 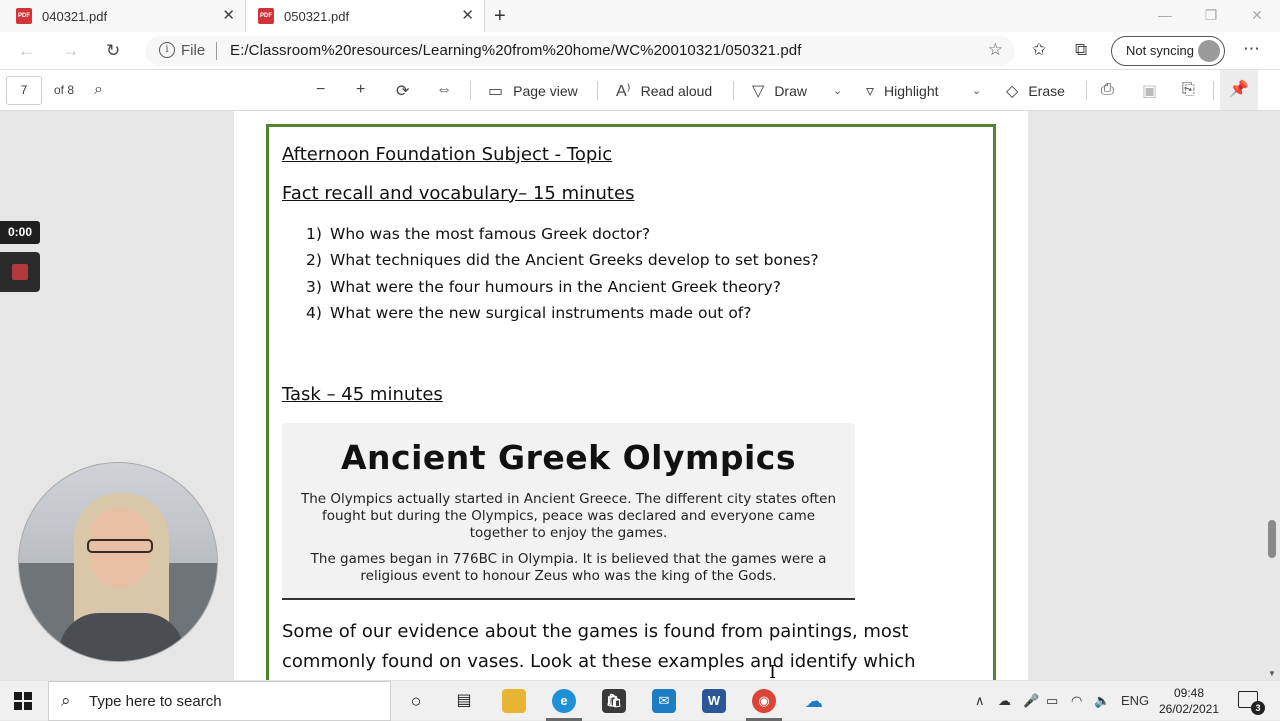 What do you see at coordinates (216, 51) in the screenshot?
I see `url-divider` at bounding box center [216, 51].